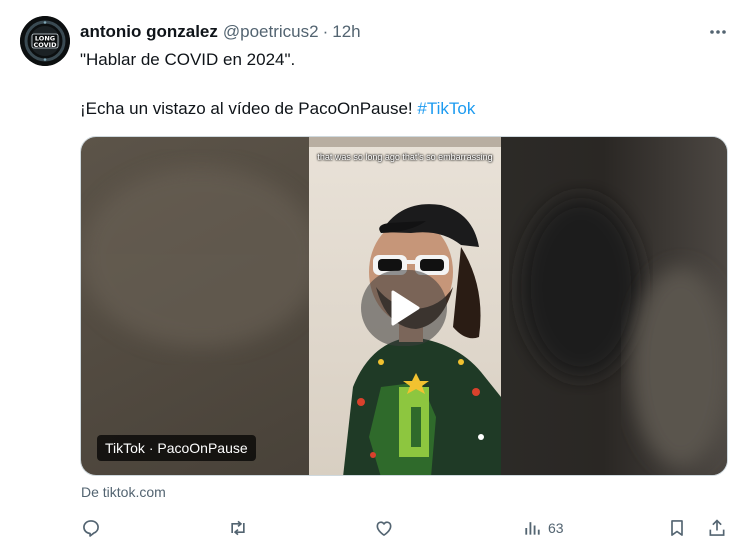  I want to click on more-options-button, so click(718, 32).